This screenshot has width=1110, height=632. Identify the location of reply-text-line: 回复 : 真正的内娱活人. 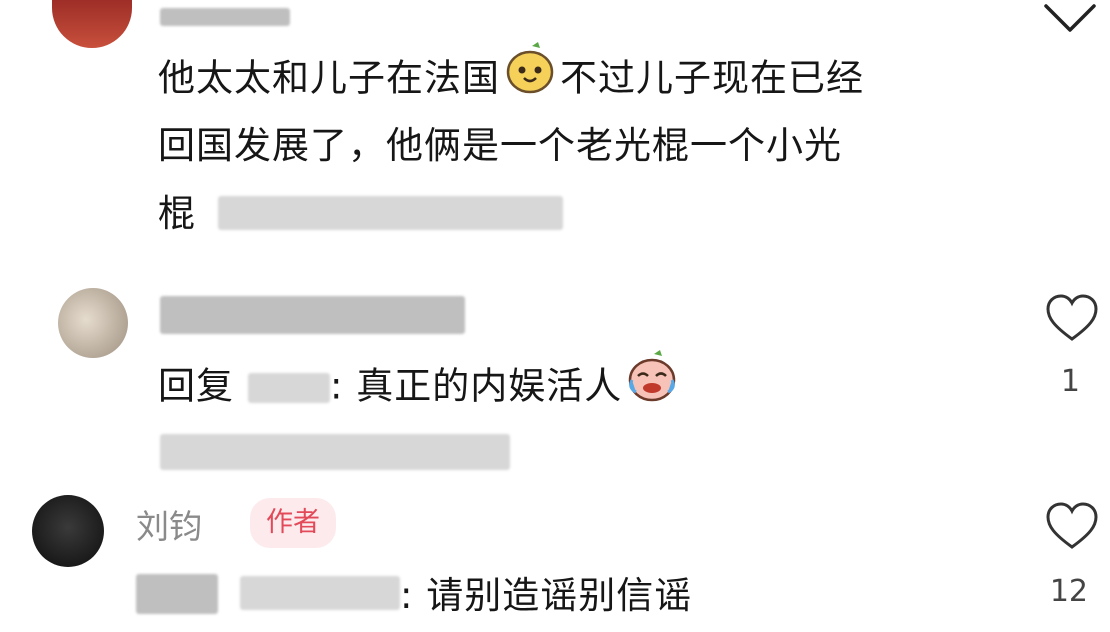
(420, 388).